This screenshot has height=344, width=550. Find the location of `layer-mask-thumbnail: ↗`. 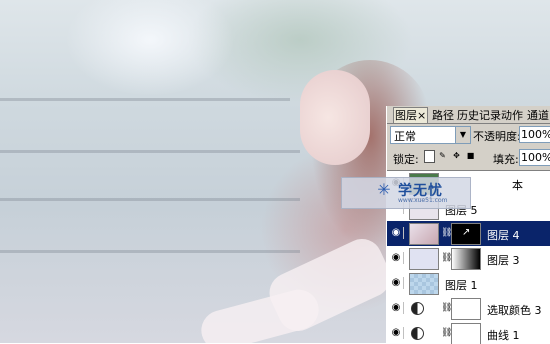

layer-mask-thumbnail: ↗ is located at coordinates (466, 234).